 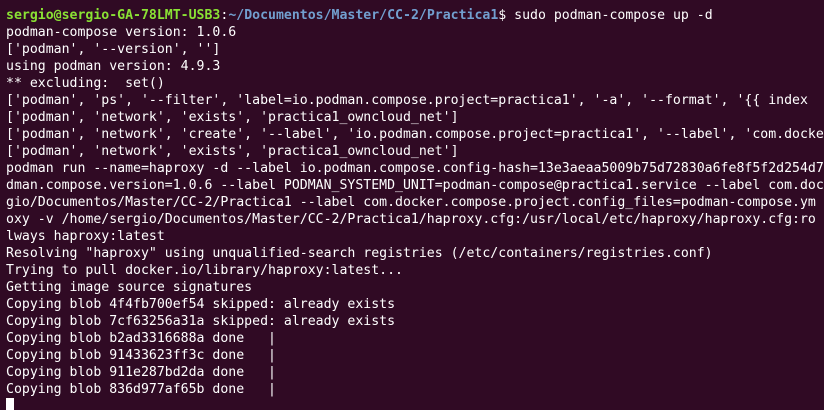 I want to click on cursor-line, so click(x=415, y=404).